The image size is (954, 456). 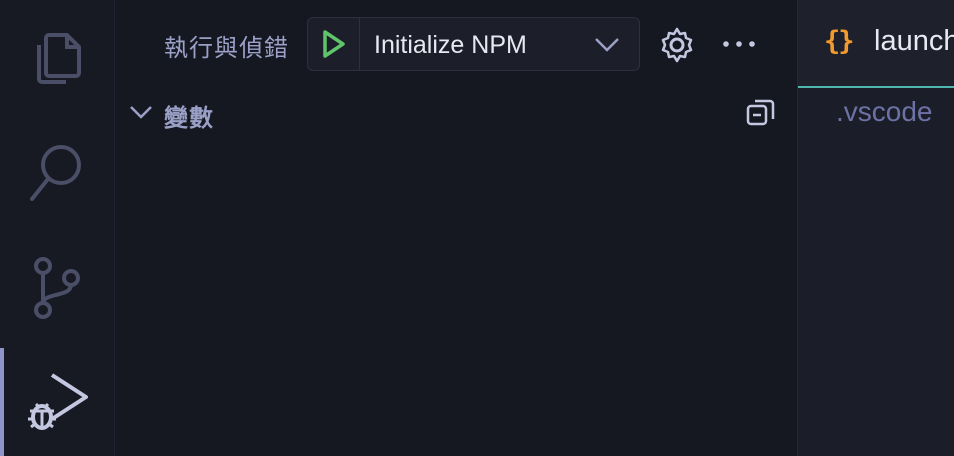 I want to click on editor-tab-launch-json: {} launch.json, so click(x=876, y=44).